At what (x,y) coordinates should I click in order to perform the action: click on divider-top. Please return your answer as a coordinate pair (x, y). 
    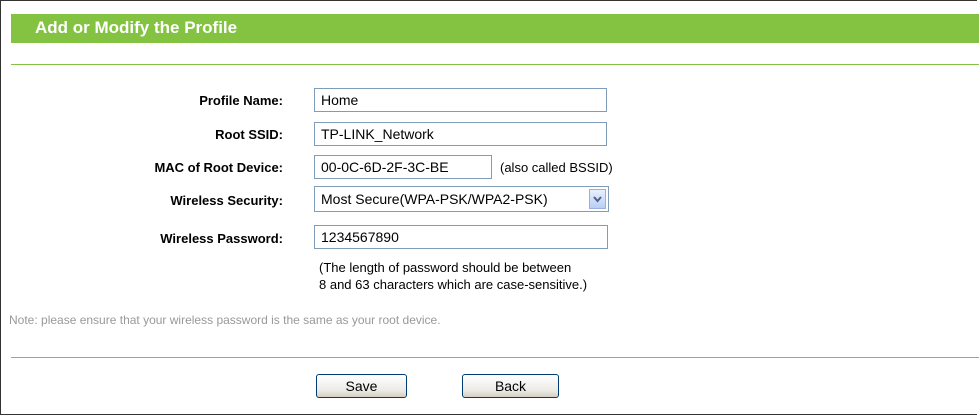
    Looking at the image, I should click on (495, 64).